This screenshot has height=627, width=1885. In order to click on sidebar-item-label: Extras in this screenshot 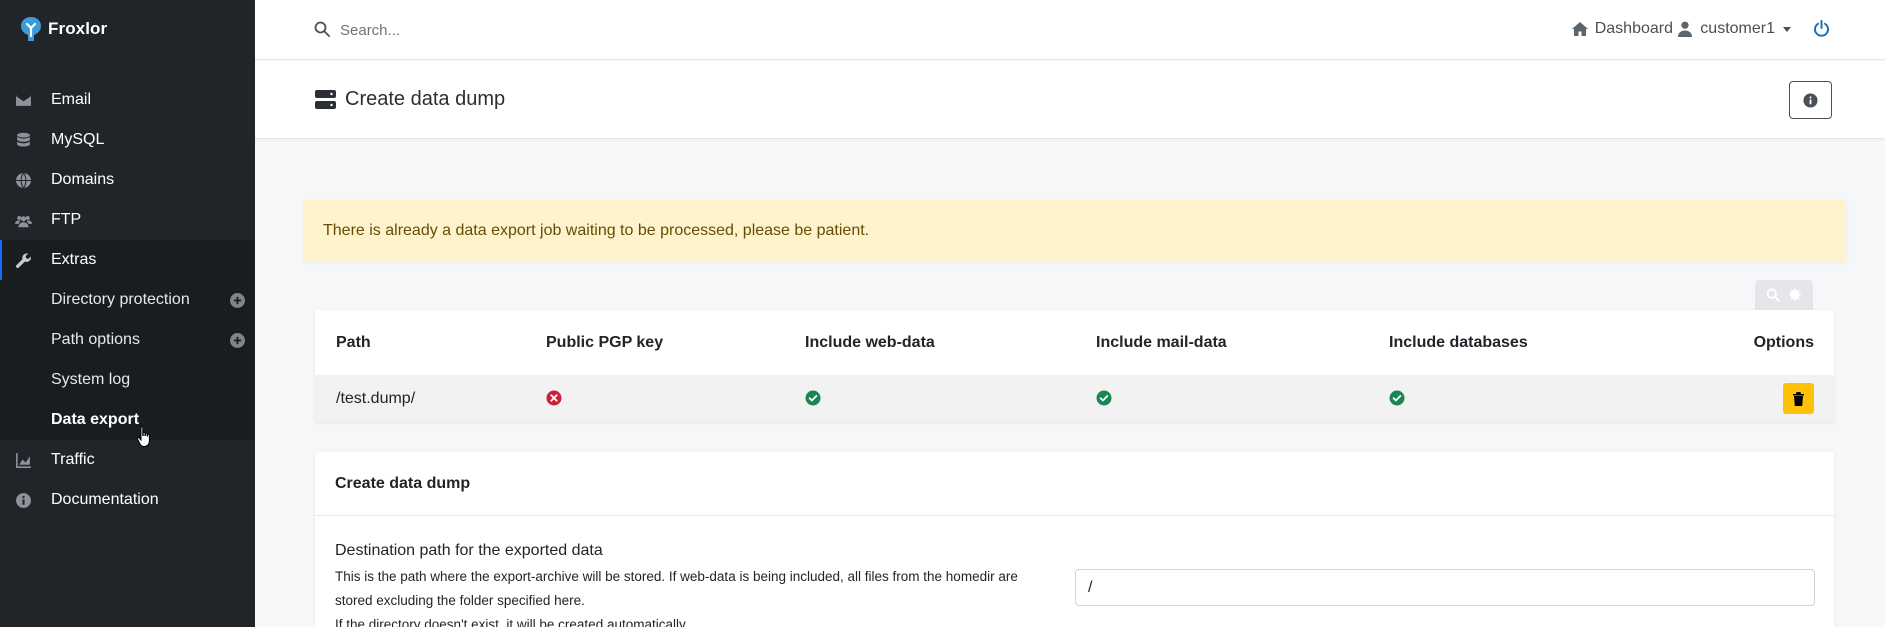, I will do `click(74, 259)`.